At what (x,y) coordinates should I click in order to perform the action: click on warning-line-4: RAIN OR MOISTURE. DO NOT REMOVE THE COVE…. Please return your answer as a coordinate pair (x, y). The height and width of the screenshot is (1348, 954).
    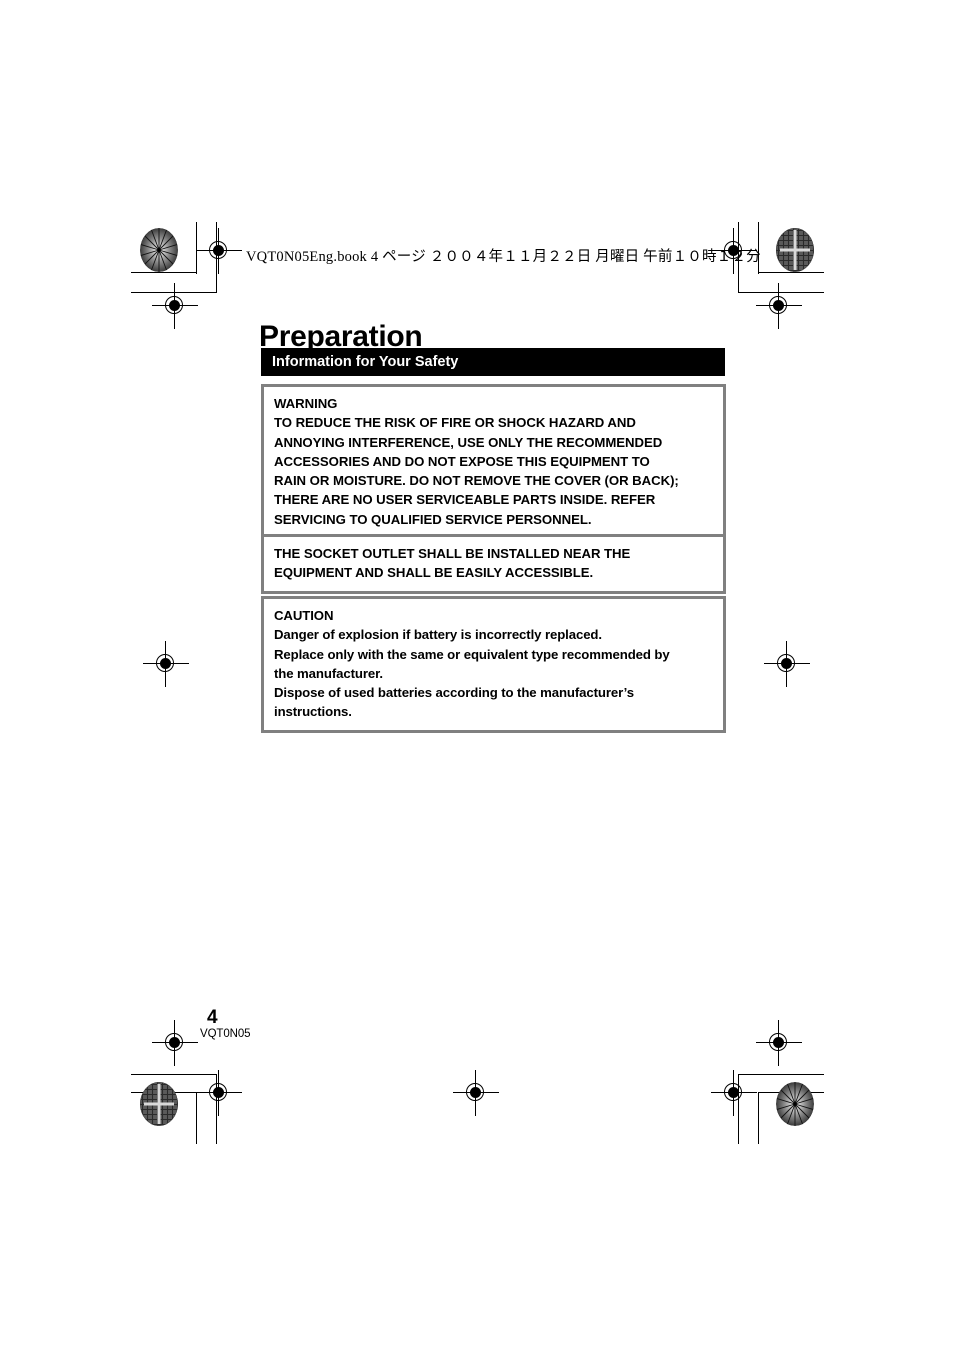
    Looking at the image, I should click on (476, 481).